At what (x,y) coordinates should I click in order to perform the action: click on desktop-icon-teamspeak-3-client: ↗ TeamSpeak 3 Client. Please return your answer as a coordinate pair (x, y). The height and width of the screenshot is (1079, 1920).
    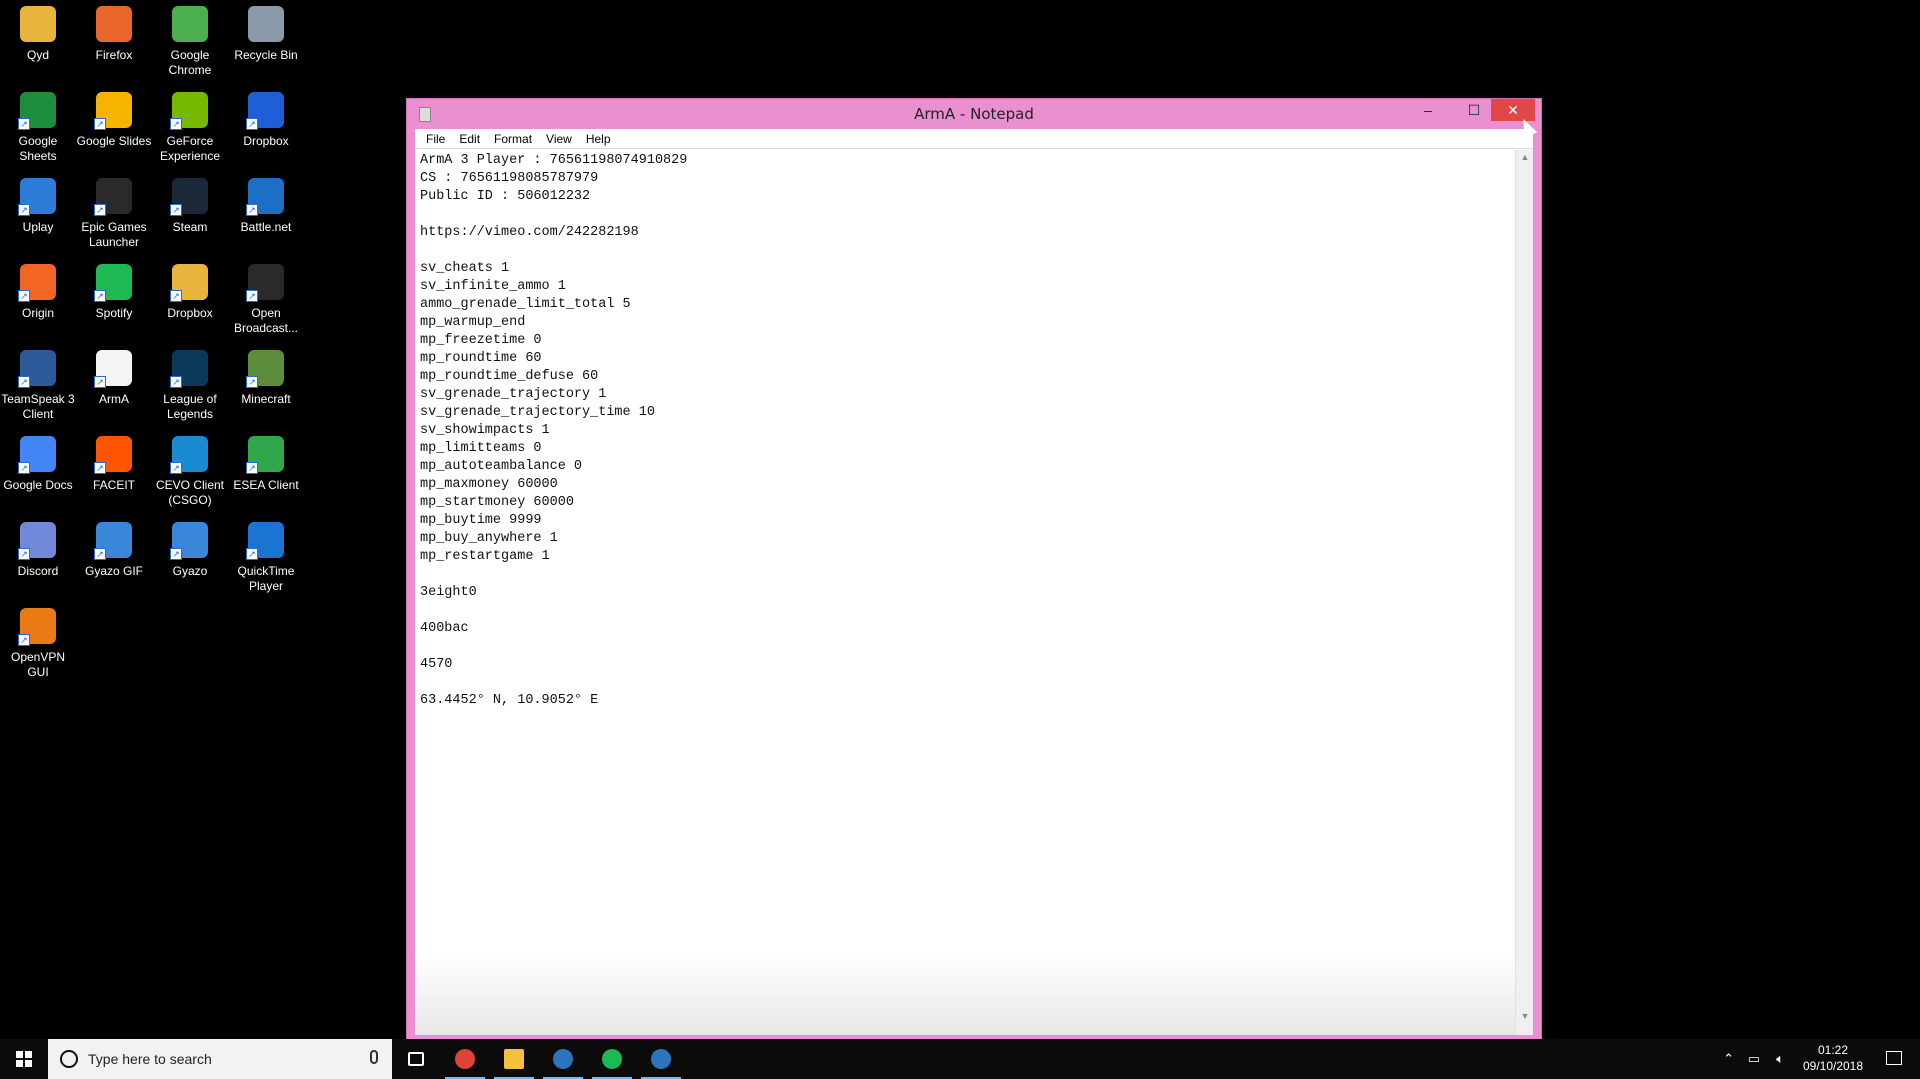
    Looking at the image, I should click on (38, 384).